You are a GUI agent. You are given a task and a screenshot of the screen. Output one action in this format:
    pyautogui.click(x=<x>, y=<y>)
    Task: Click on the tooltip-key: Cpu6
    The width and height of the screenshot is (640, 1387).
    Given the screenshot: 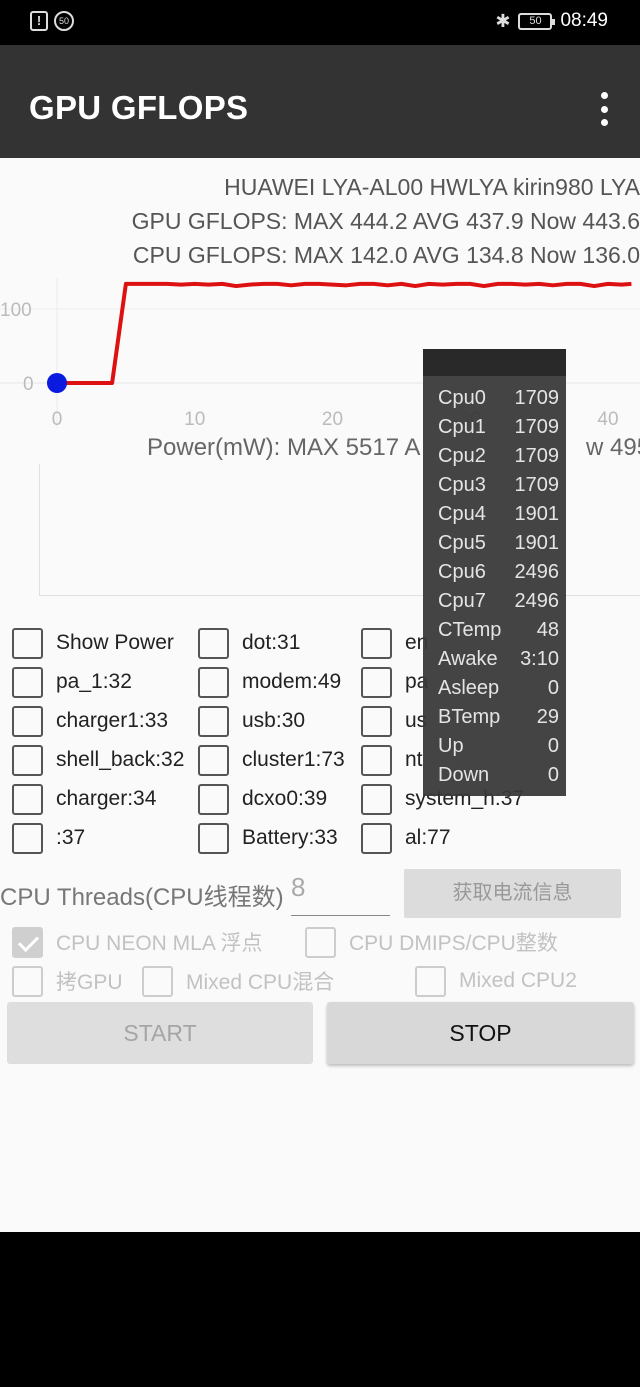 What is the action you would take?
    pyautogui.click(x=462, y=572)
    